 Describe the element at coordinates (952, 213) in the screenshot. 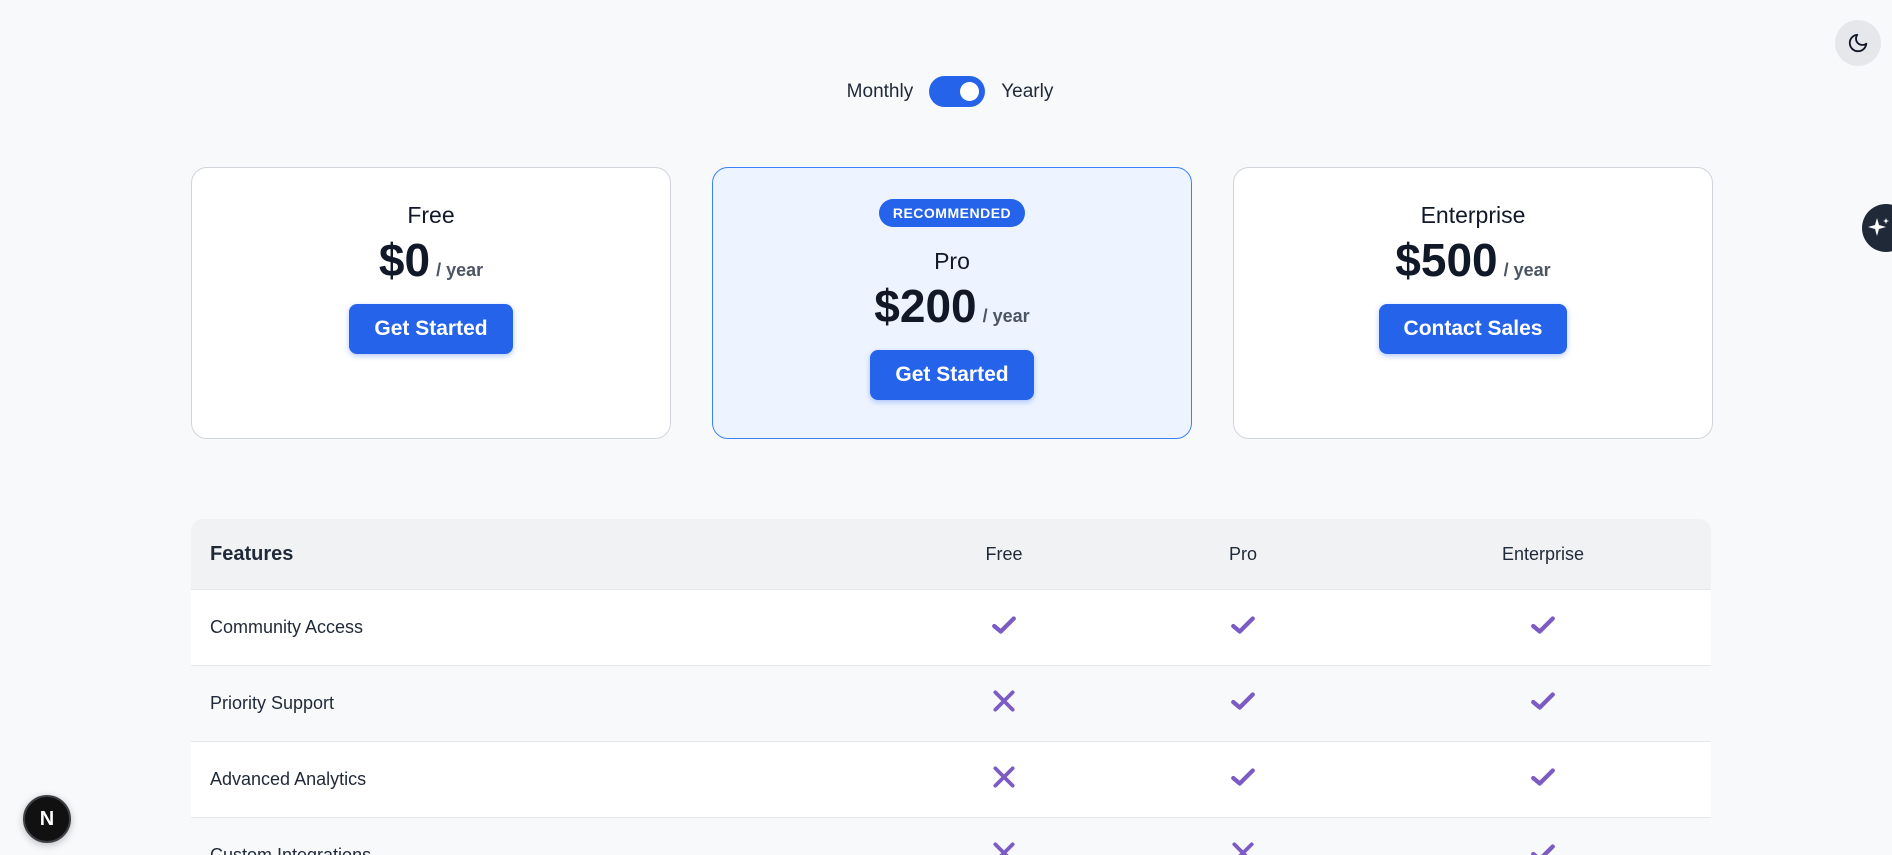

I see `recommended-badge: RECOMMENDED` at that location.